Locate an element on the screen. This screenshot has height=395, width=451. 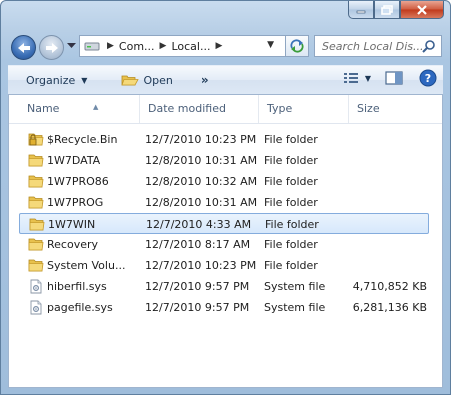
refresh-icon is located at coordinates (297, 46).